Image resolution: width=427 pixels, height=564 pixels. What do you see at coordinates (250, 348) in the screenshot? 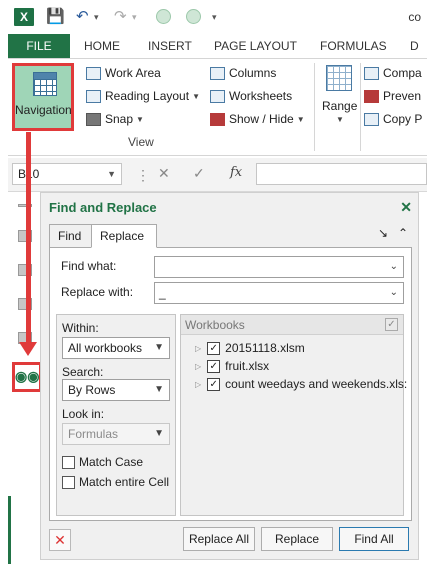
I see `workbook-item: ▷ ✓ 20151118.xlsm` at bounding box center [250, 348].